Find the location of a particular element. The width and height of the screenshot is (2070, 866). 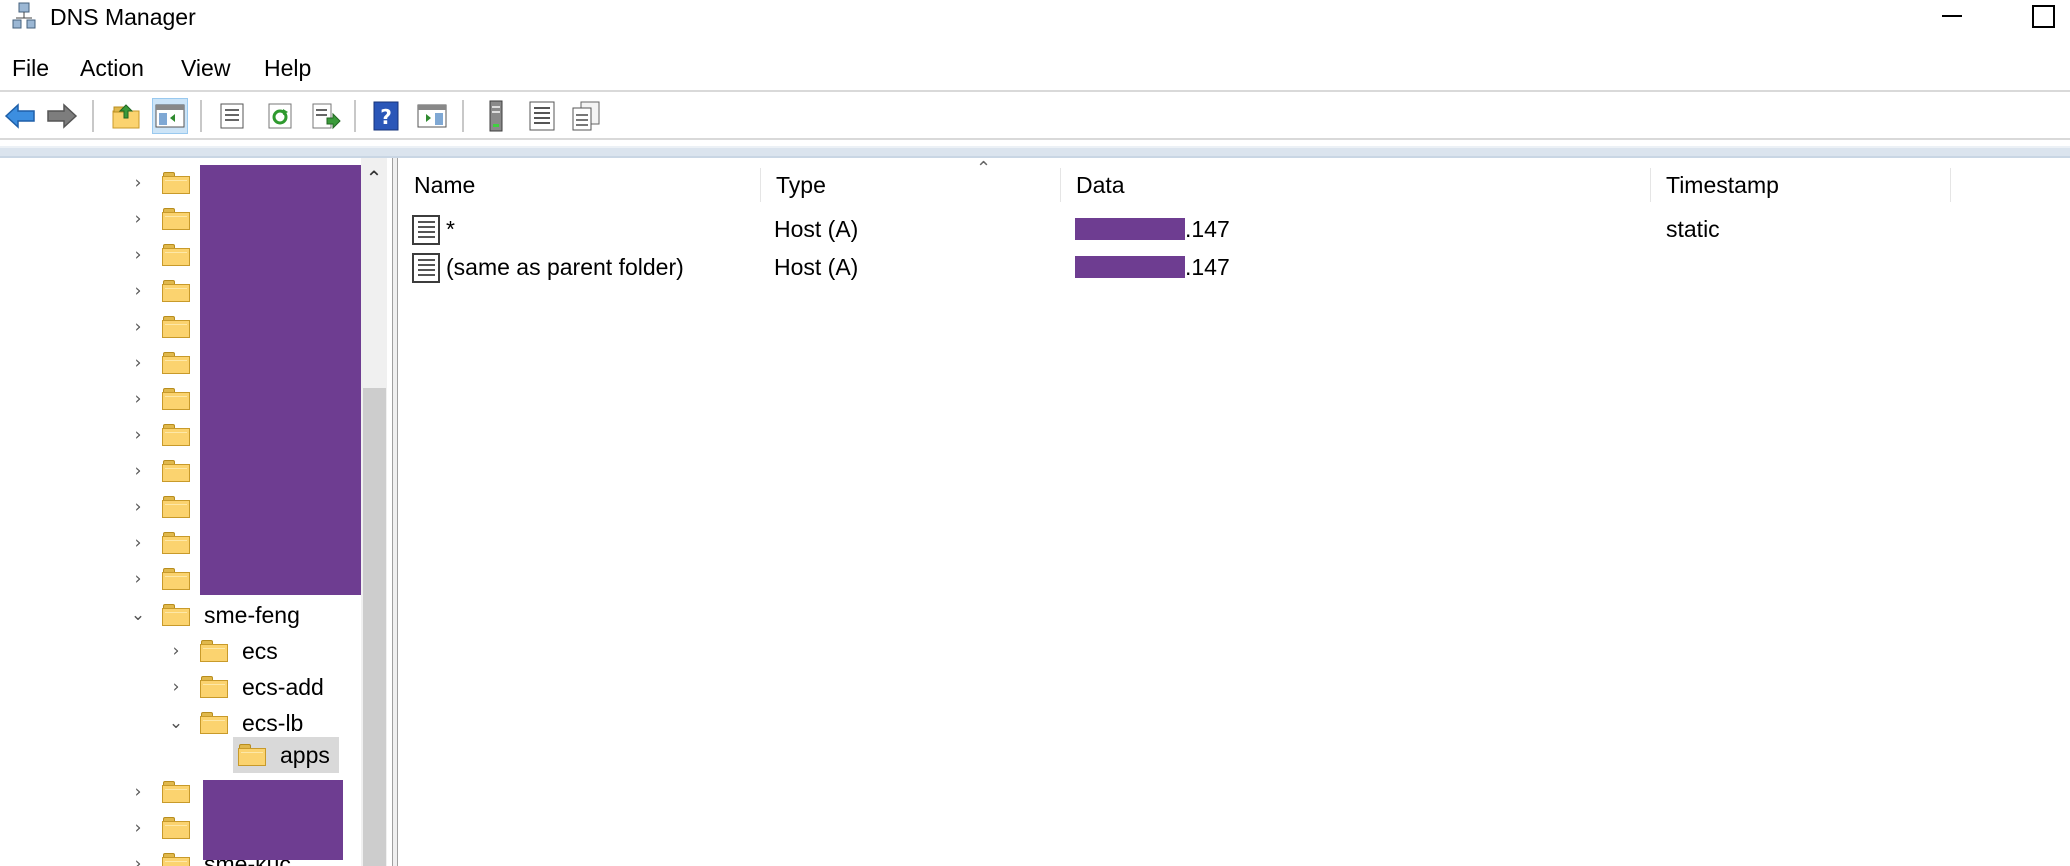

menu-action: Action is located at coordinates (112, 68).